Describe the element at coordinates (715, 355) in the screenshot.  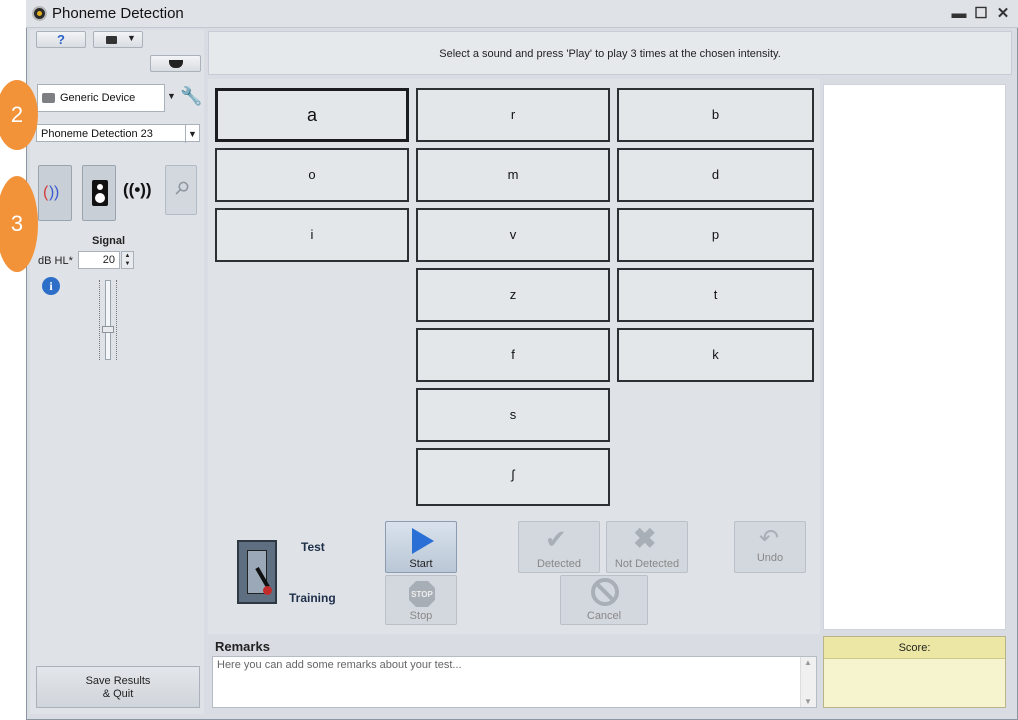
I see `phoneme-button-k: k` at that location.